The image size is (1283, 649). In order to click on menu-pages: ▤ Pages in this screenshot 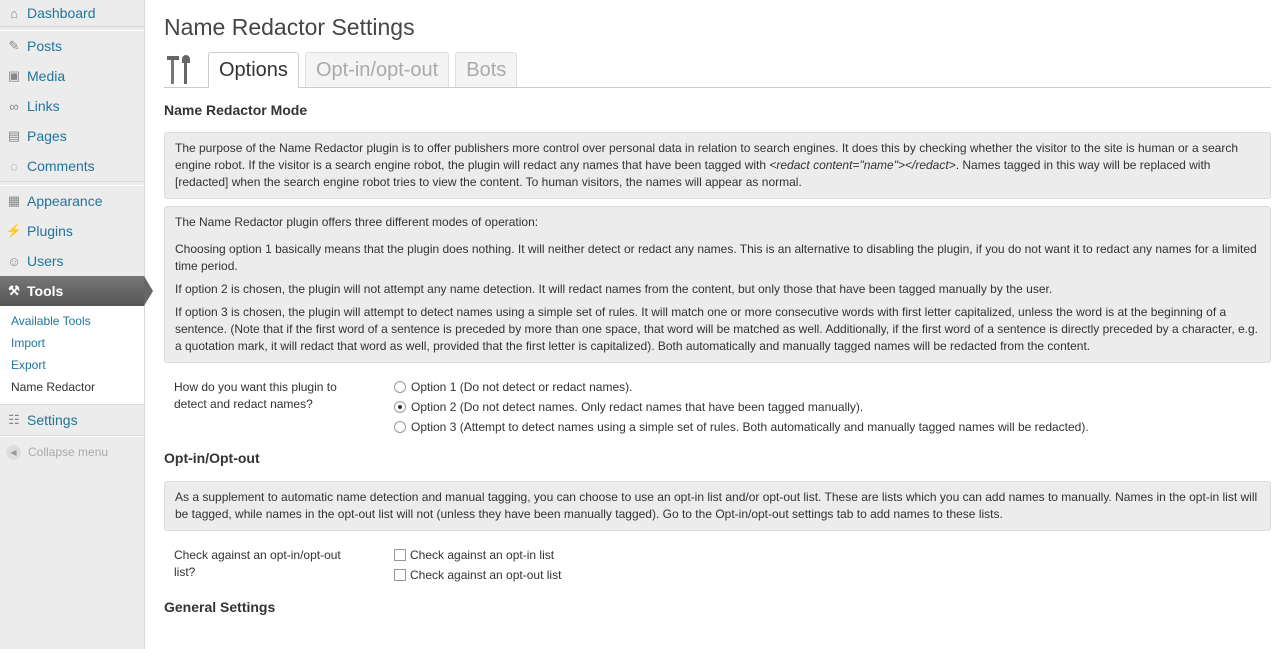, I will do `click(72, 136)`.